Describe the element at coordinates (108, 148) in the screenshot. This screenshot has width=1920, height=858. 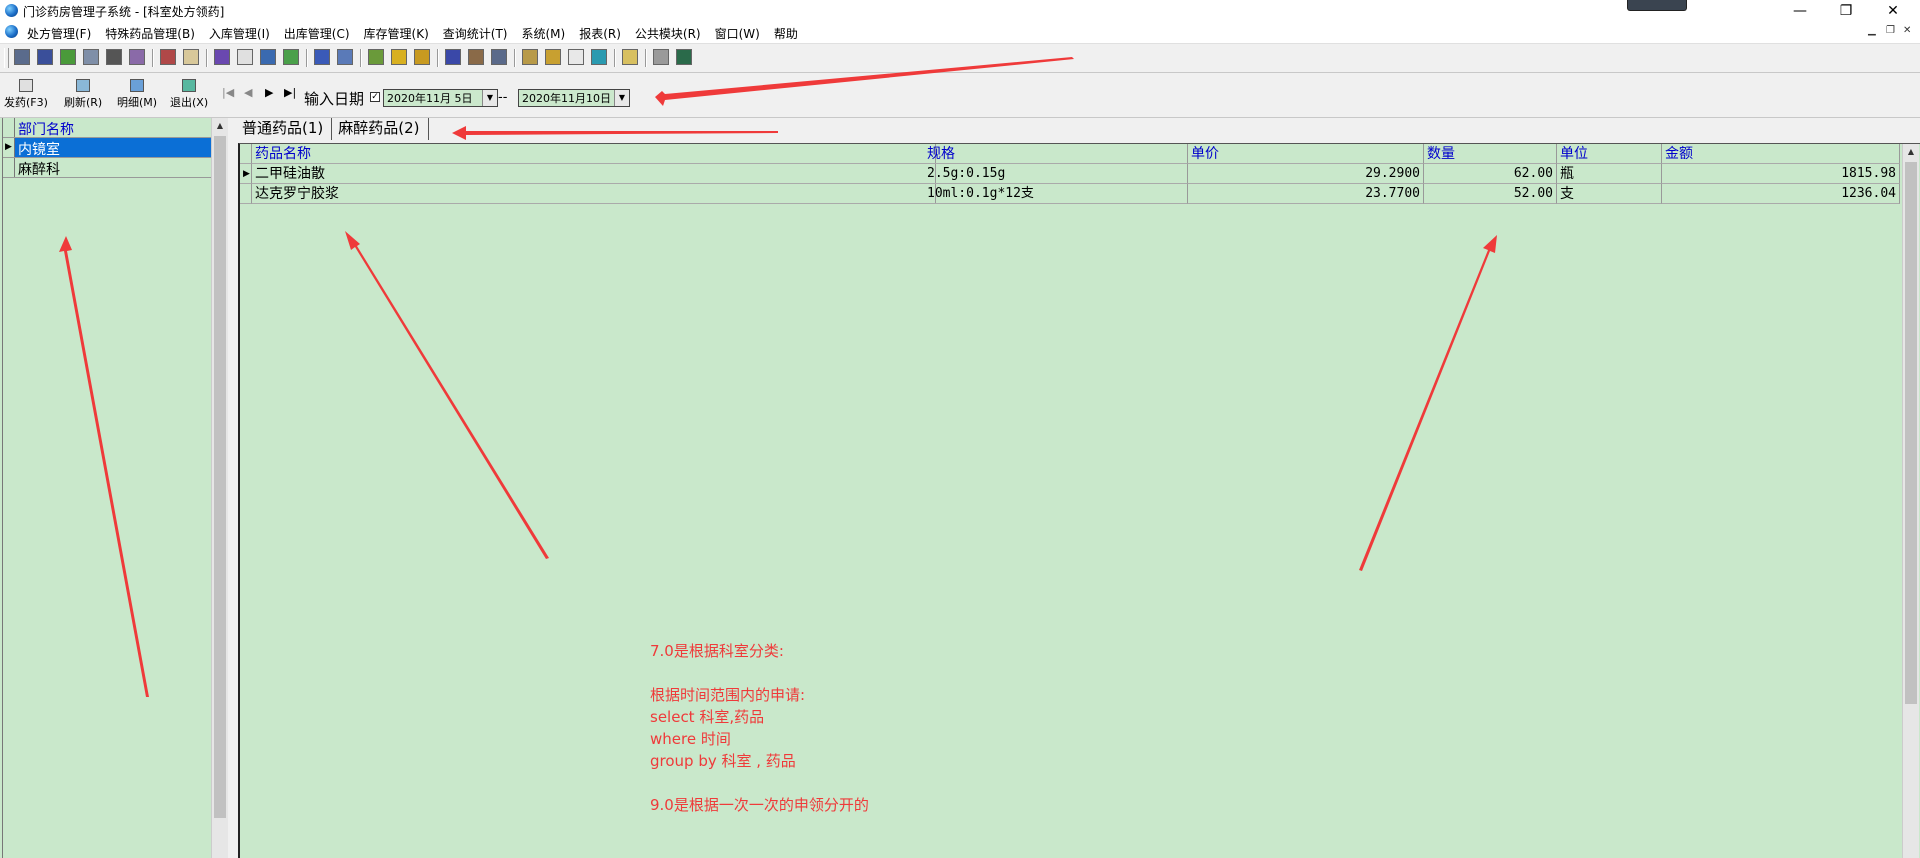
I see `department-row-selected: ▶ 内镜室` at that location.